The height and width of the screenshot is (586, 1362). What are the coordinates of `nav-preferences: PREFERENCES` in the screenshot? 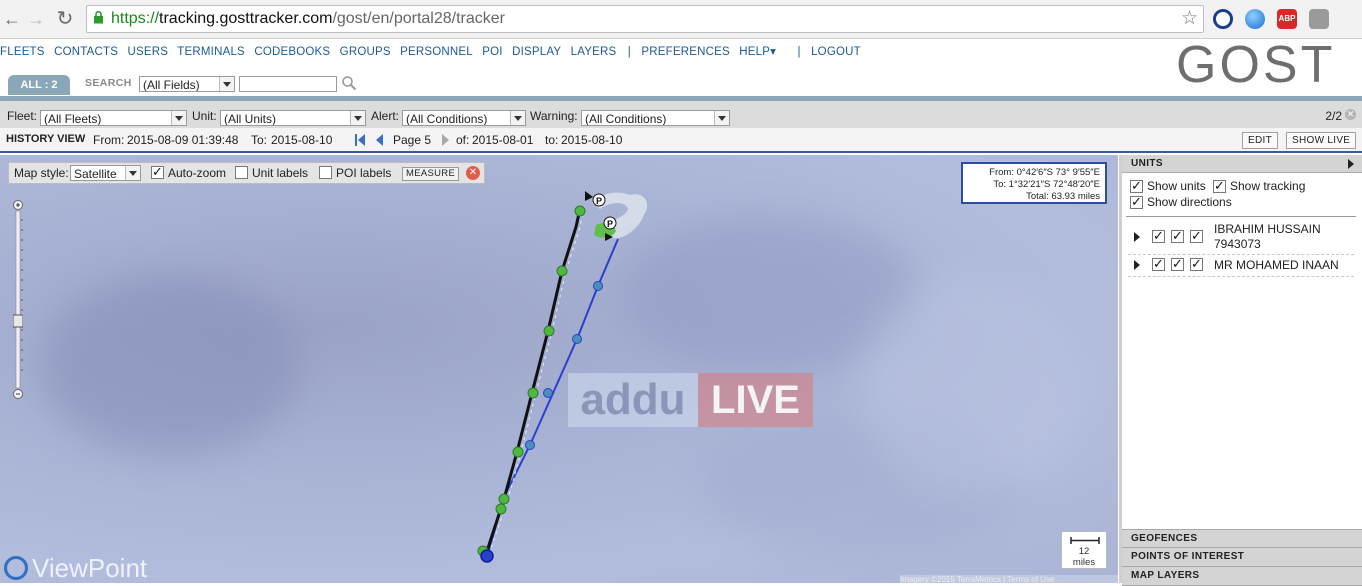 It's located at (685, 52).